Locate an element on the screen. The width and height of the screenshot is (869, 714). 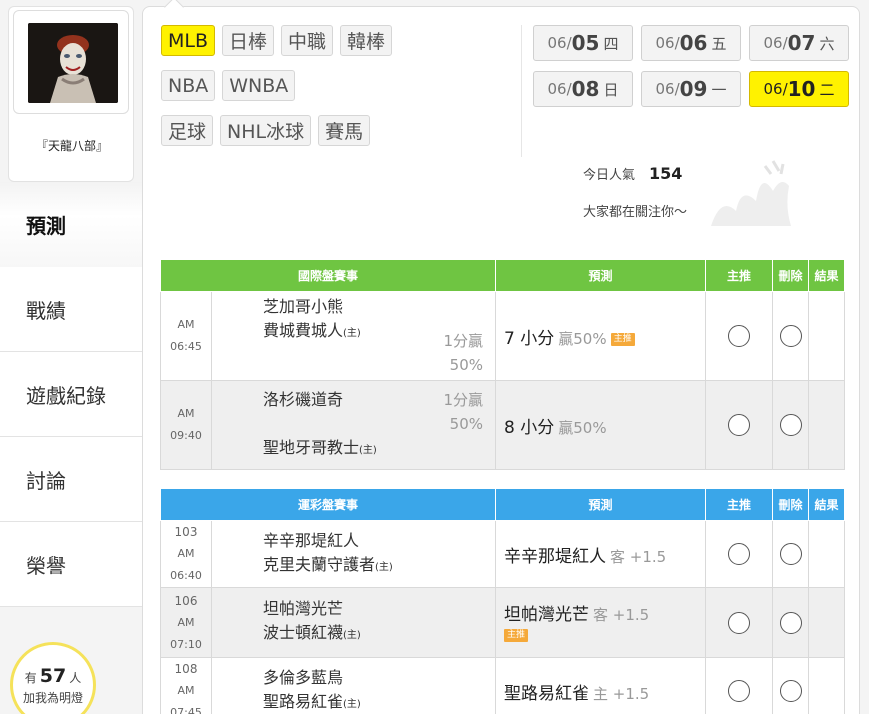
avatar is located at coordinates (73, 63).